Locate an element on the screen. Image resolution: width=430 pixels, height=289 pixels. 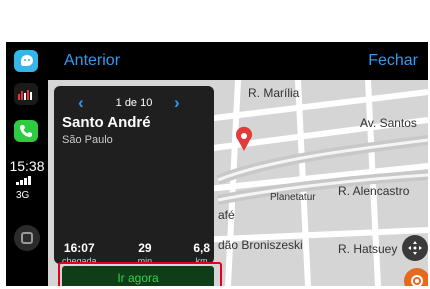
arrival-time: 16:07 is located at coordinates (79, 248).